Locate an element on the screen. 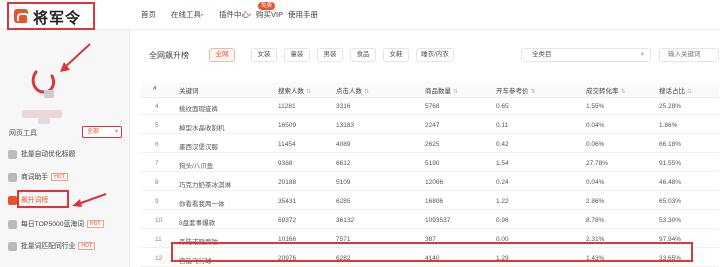 This screenshot has height=267, width=720. row-search-count: 20188 is located at coordinates (287, 182).